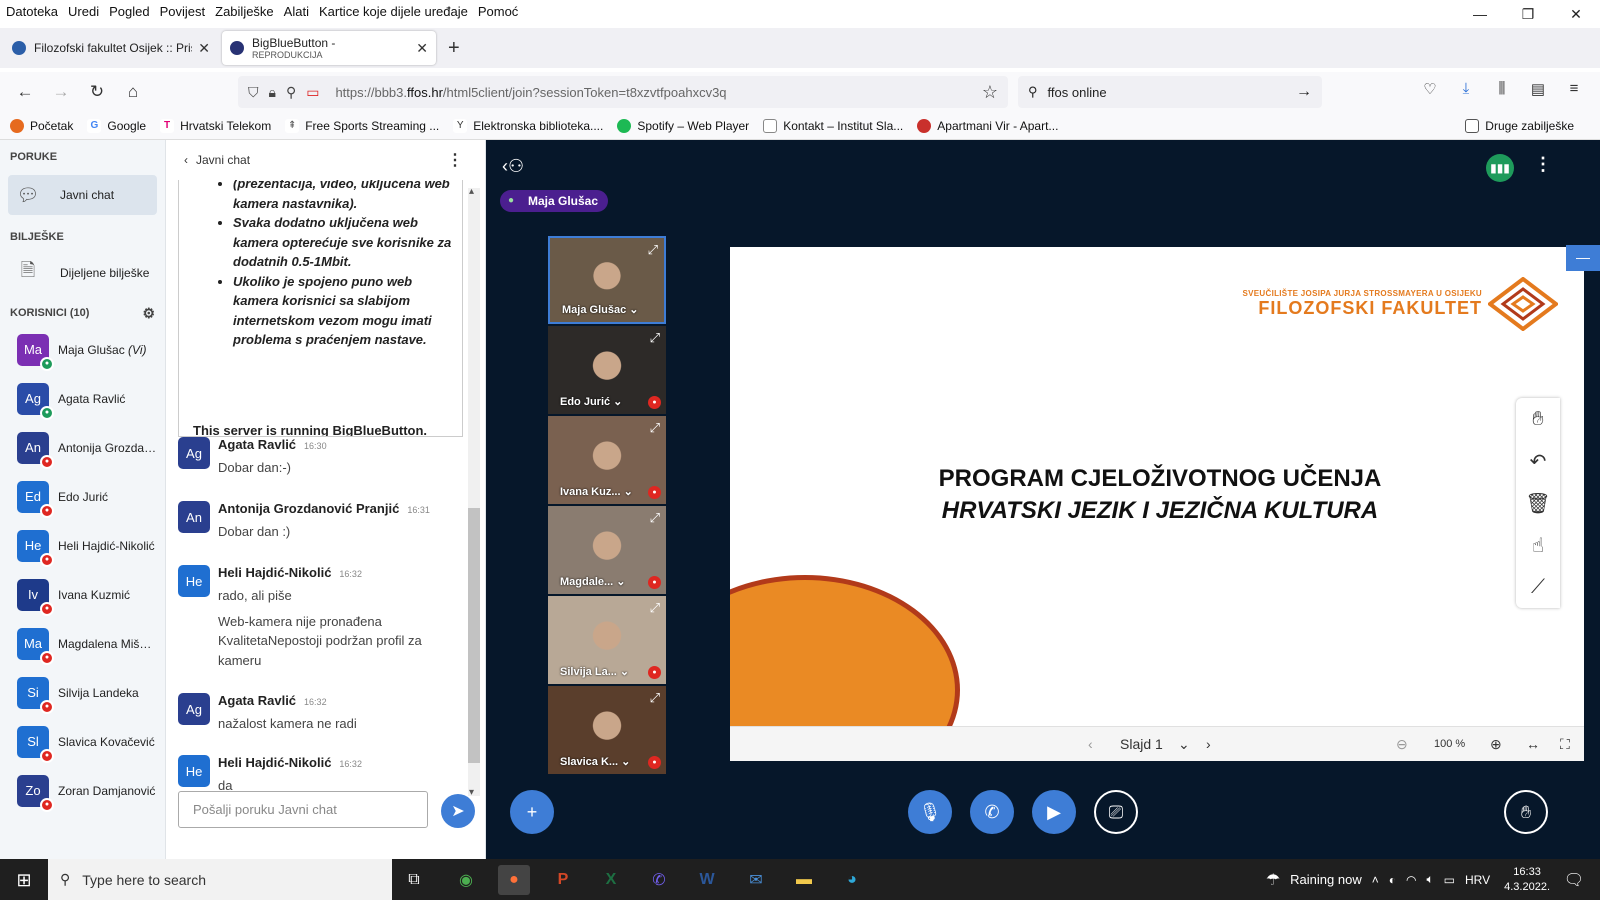  I want to click on windows-start-icon: ⊞, so click(24, 880).